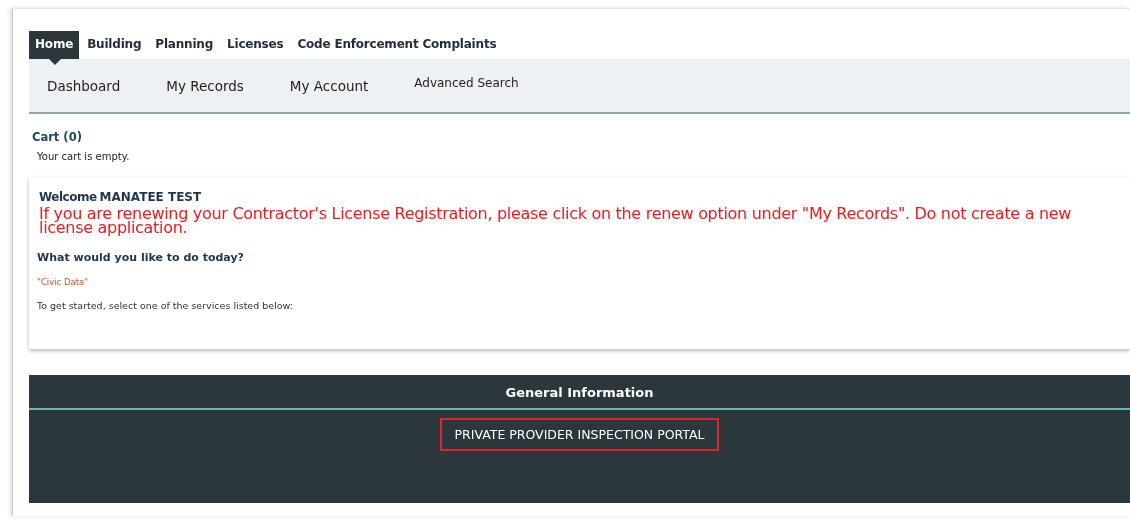 The width and height of the screenshot is (1130, 525). What do you see at coordinates (68, 197) in the screenshot?
I see `welcome-label: Welcome` at bounding box center [68, 197].